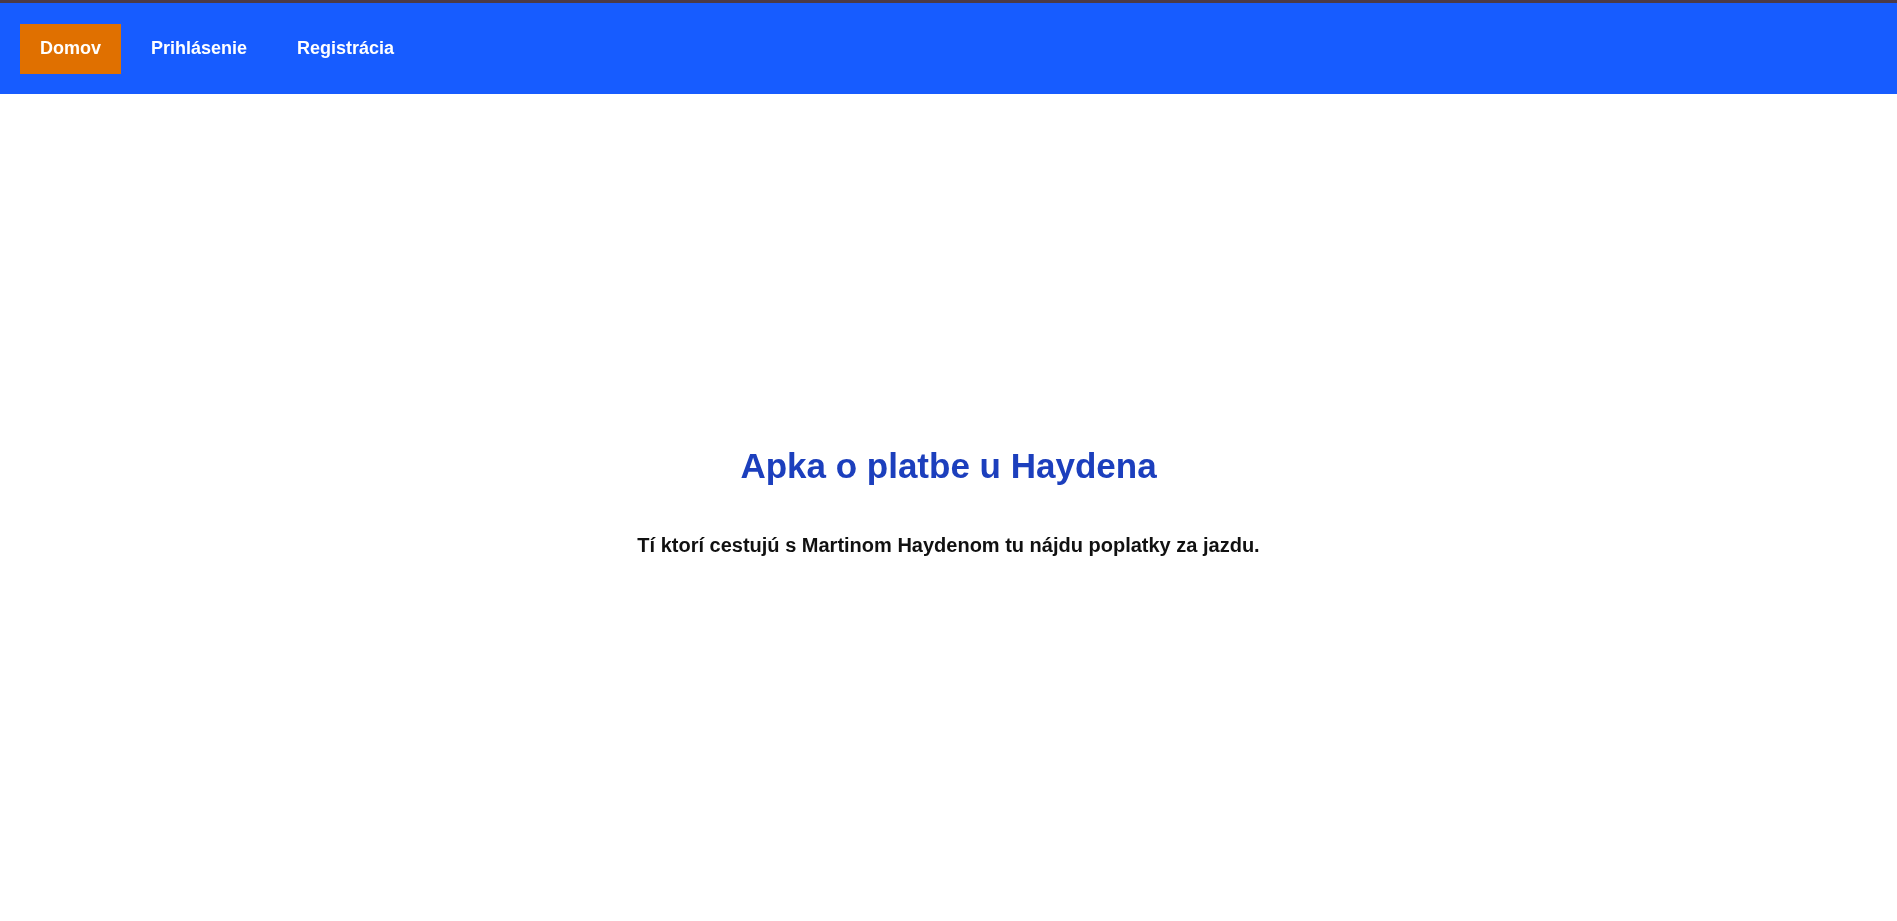 This screenshot has height=921, width=1897. I want to click on nav-link: Prihlásenie, so click(199, 48).